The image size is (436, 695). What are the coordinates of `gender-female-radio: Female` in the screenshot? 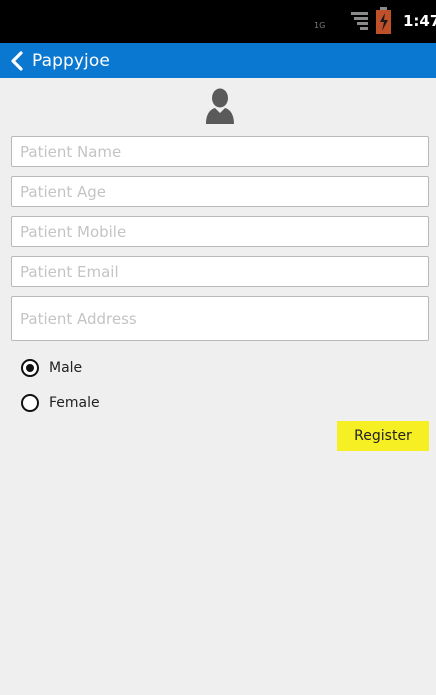 It's located at (60, 403).